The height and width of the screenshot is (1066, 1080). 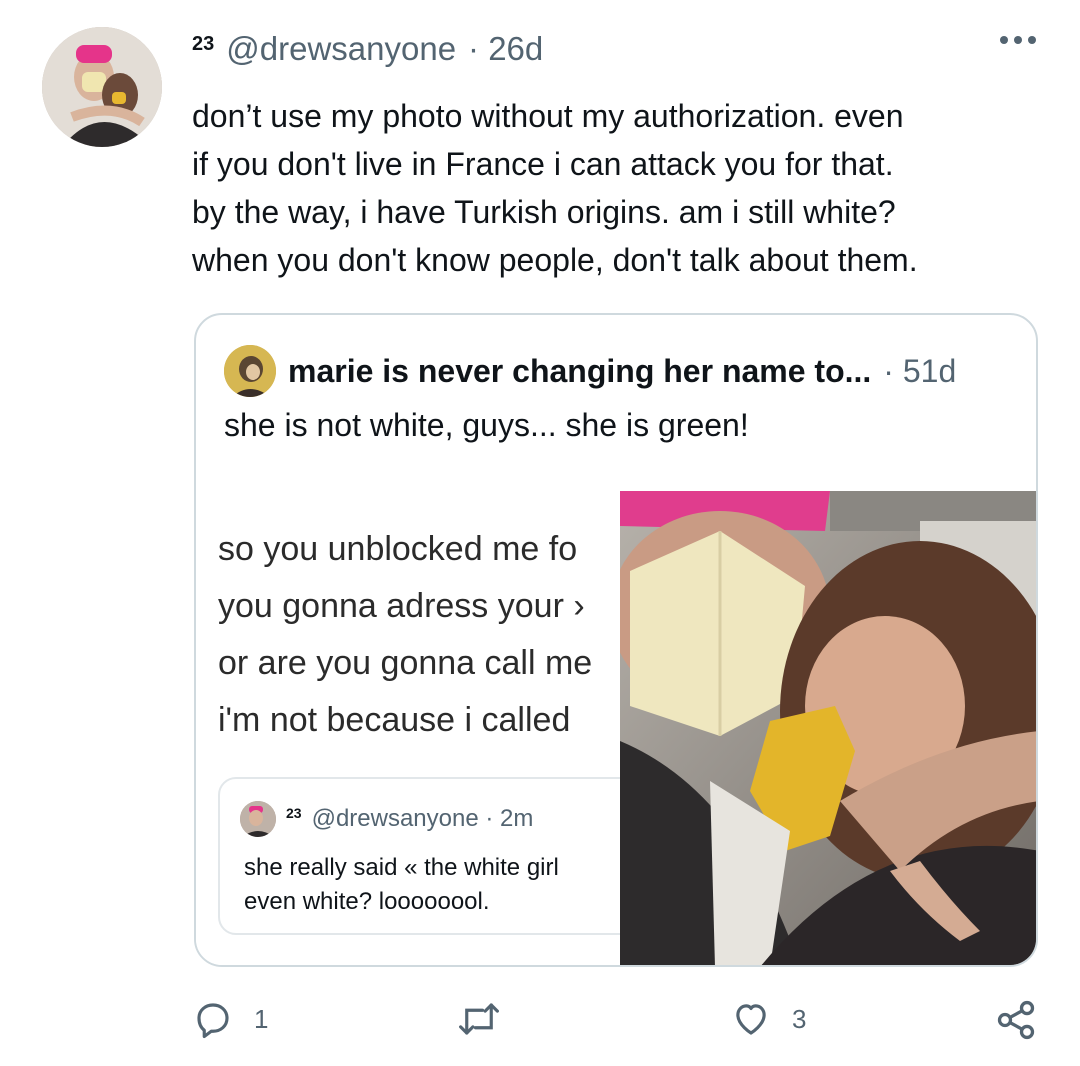 What do you see at coordinates (505, 49) in the screenshot?
I see `tweet-timestamp: · 26d` at bounding box center [505, 49].